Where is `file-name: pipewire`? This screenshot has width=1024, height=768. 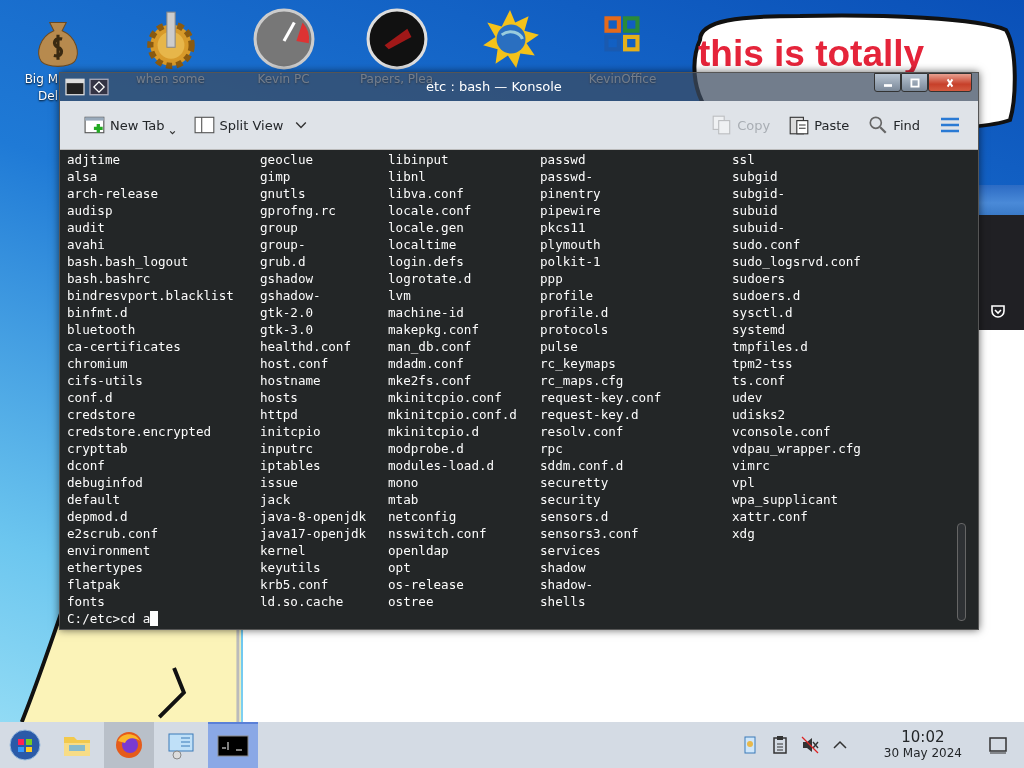
file-name: pipewire is located at coordinates (570, 210).